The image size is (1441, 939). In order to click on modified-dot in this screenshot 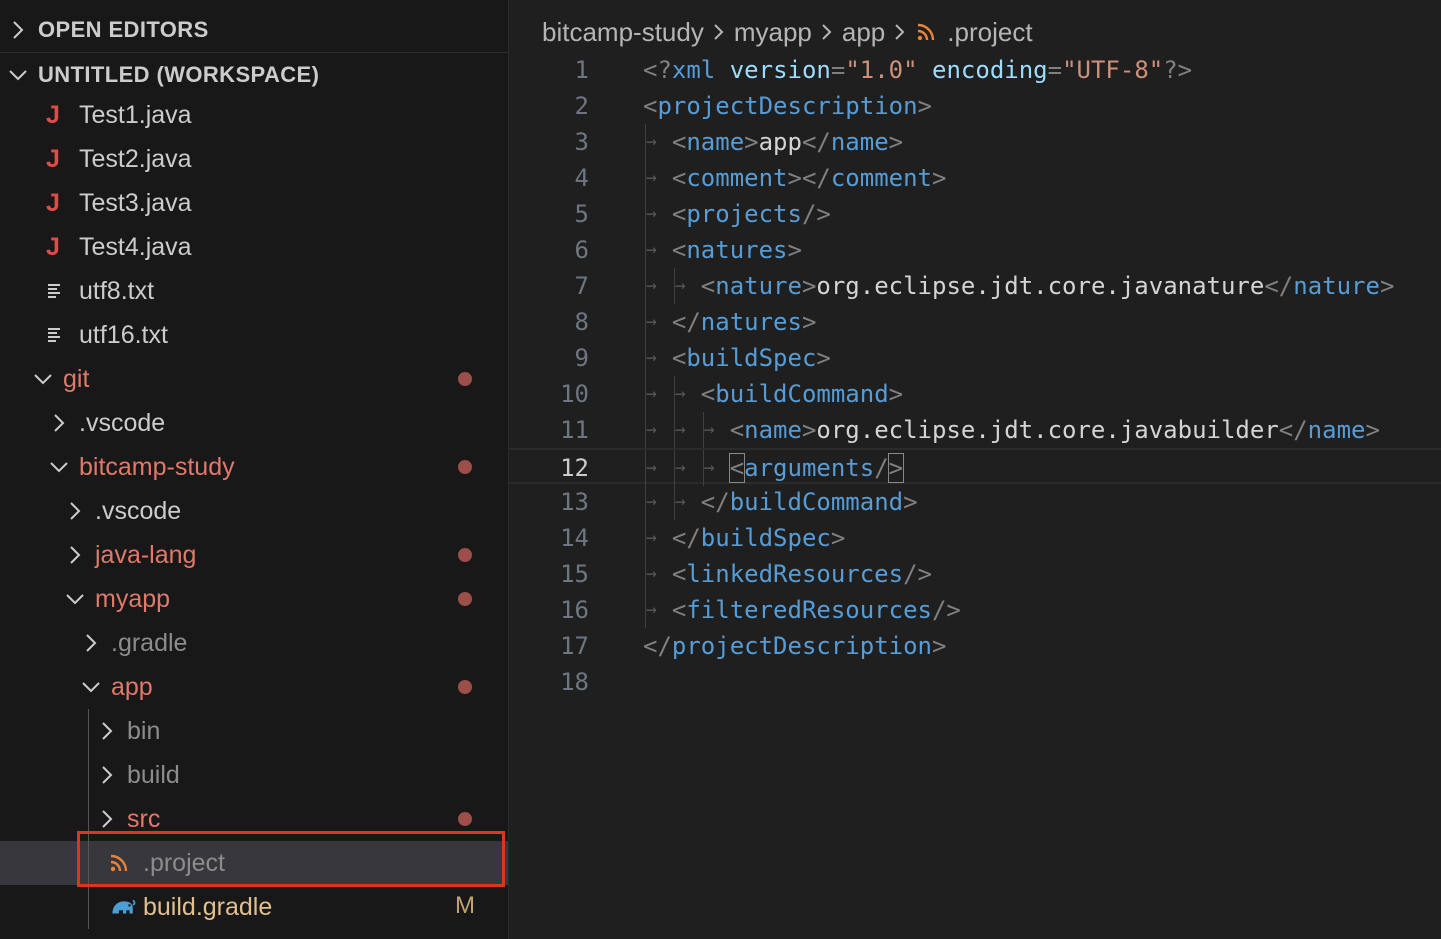, I will do `click(465, 687)`.